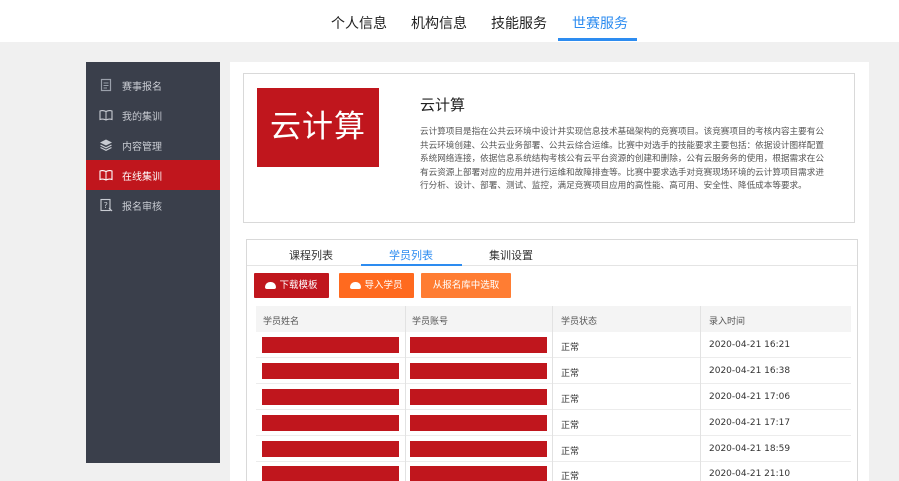 This screenshot has width=899, height=481. What do you see at coordinates (750, 397) in the screenshot?
I see `entry-time: 2020-04-21 17:06` at bounding box center [750, 397].